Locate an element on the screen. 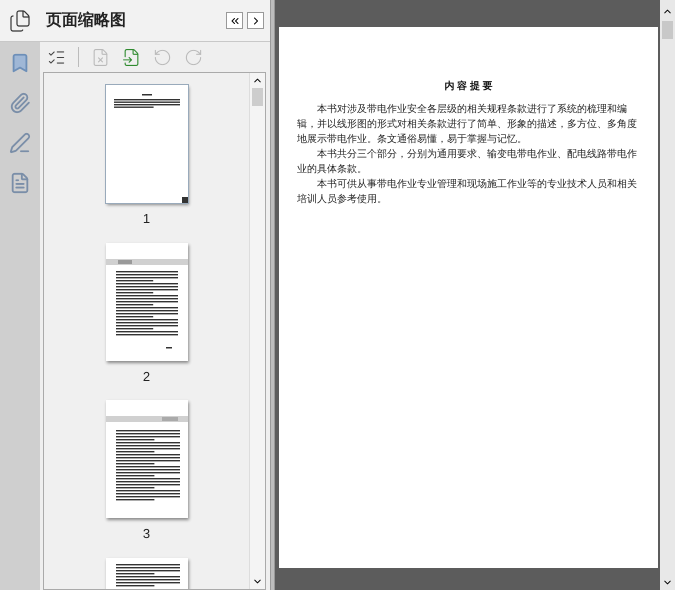 The height and width of the screenshot is (590, 675). page-number: 1 is located at coordinates (146, 219).